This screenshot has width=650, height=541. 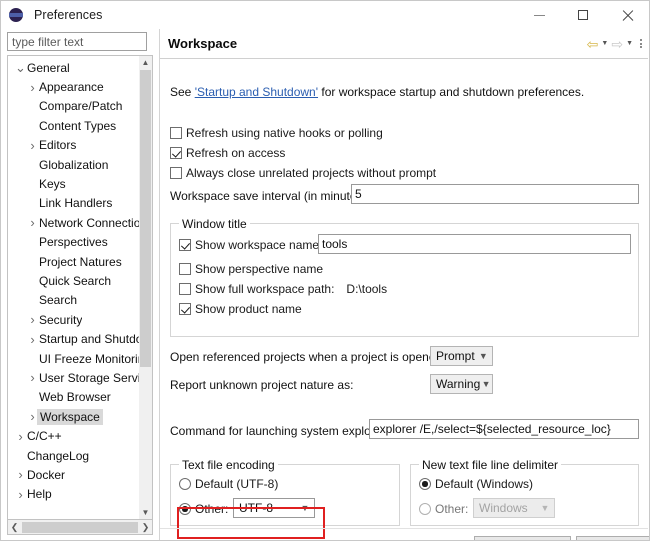 What do you see at coordinates (74, 474) in the screenshot?
I see `tree-item-docker: › Docker` at bounding box center [74, 474].